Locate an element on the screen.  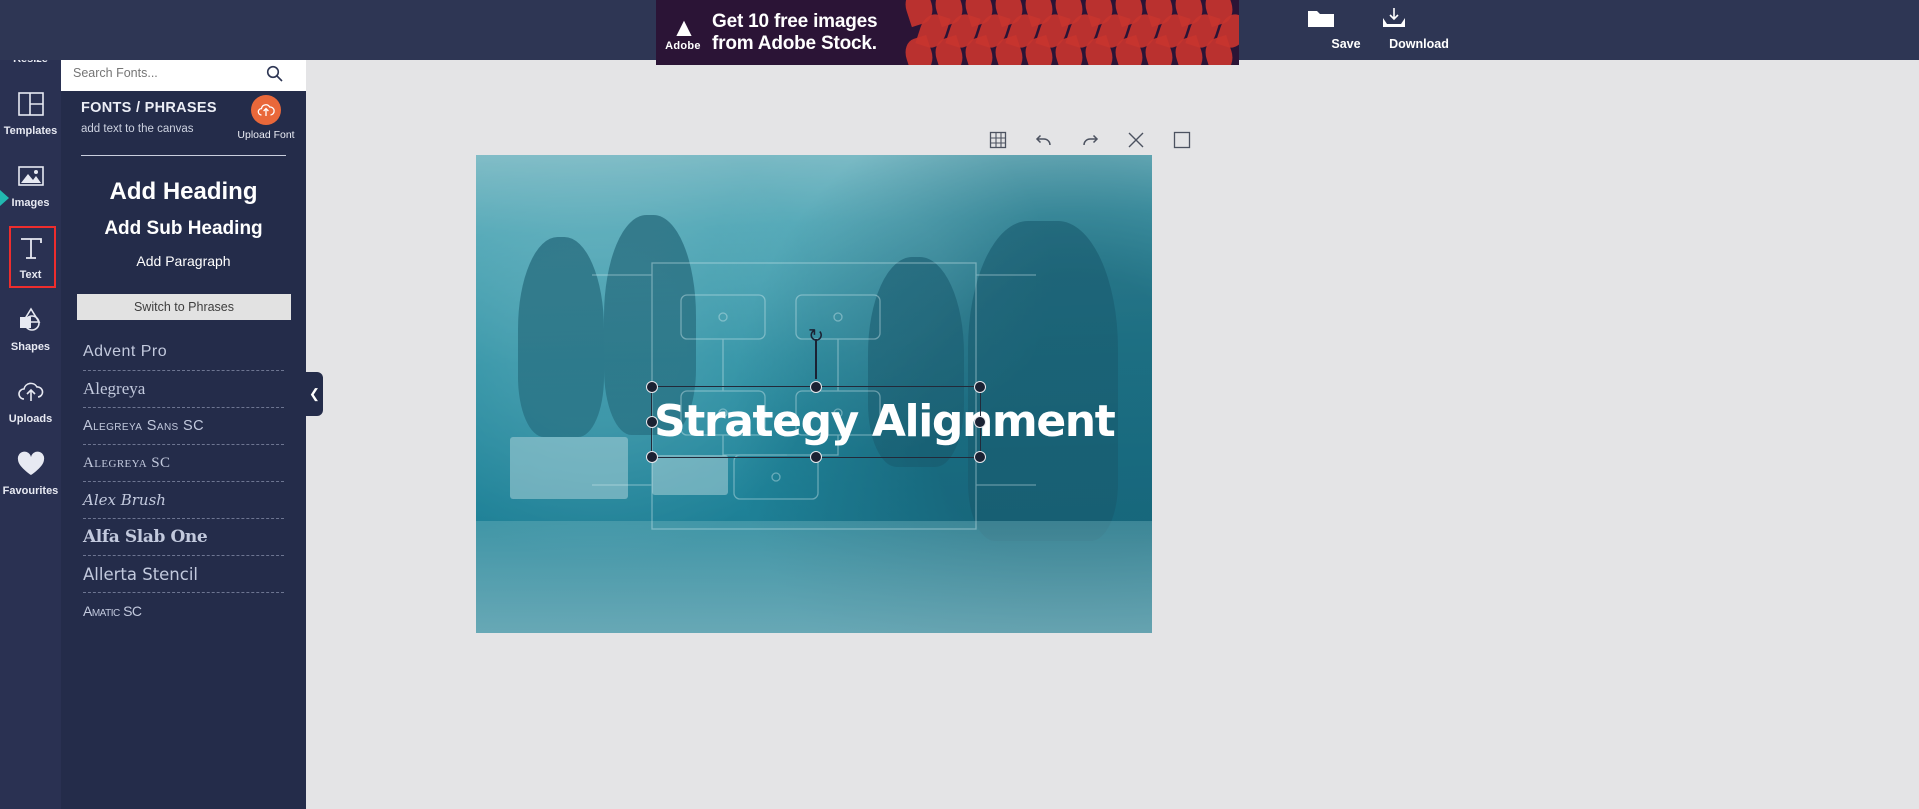
rail-item-uploads: Uploads is located at coordinates (30, 400).